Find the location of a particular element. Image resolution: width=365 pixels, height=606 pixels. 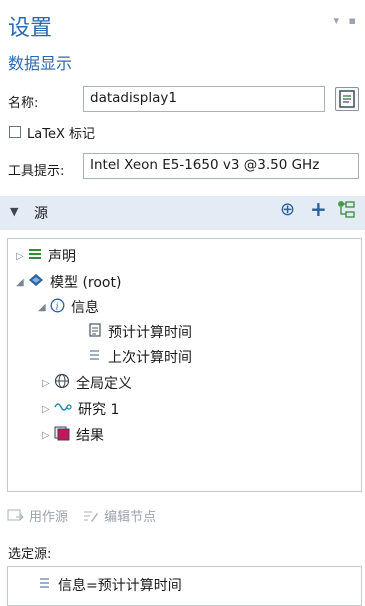

edit-node-button: 编辑节点 is located at coordinates (119, 515).